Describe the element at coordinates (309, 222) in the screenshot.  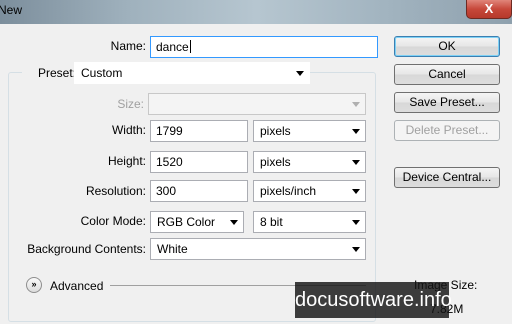
I see `bit-depth-select: 8 bit` at that location.